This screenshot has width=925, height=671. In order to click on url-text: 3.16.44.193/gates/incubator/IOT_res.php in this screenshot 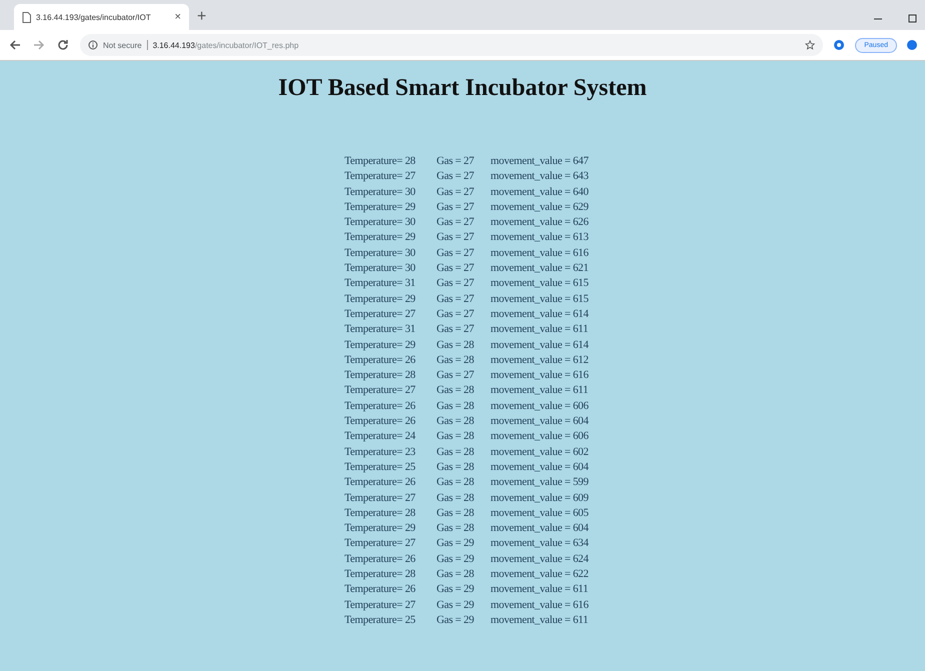, I will do `click(225, 45)`.